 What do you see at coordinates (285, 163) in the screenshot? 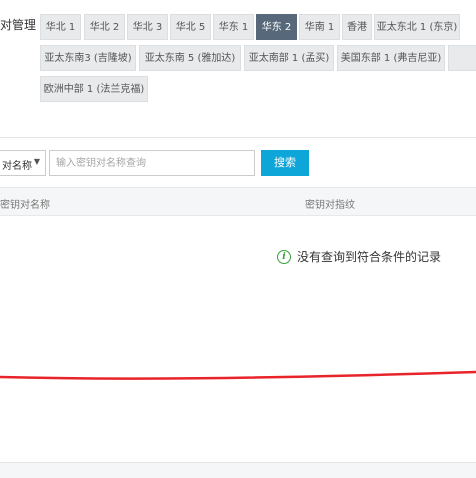
I see `search-button: 搜索` at bounding box center [285, 163].